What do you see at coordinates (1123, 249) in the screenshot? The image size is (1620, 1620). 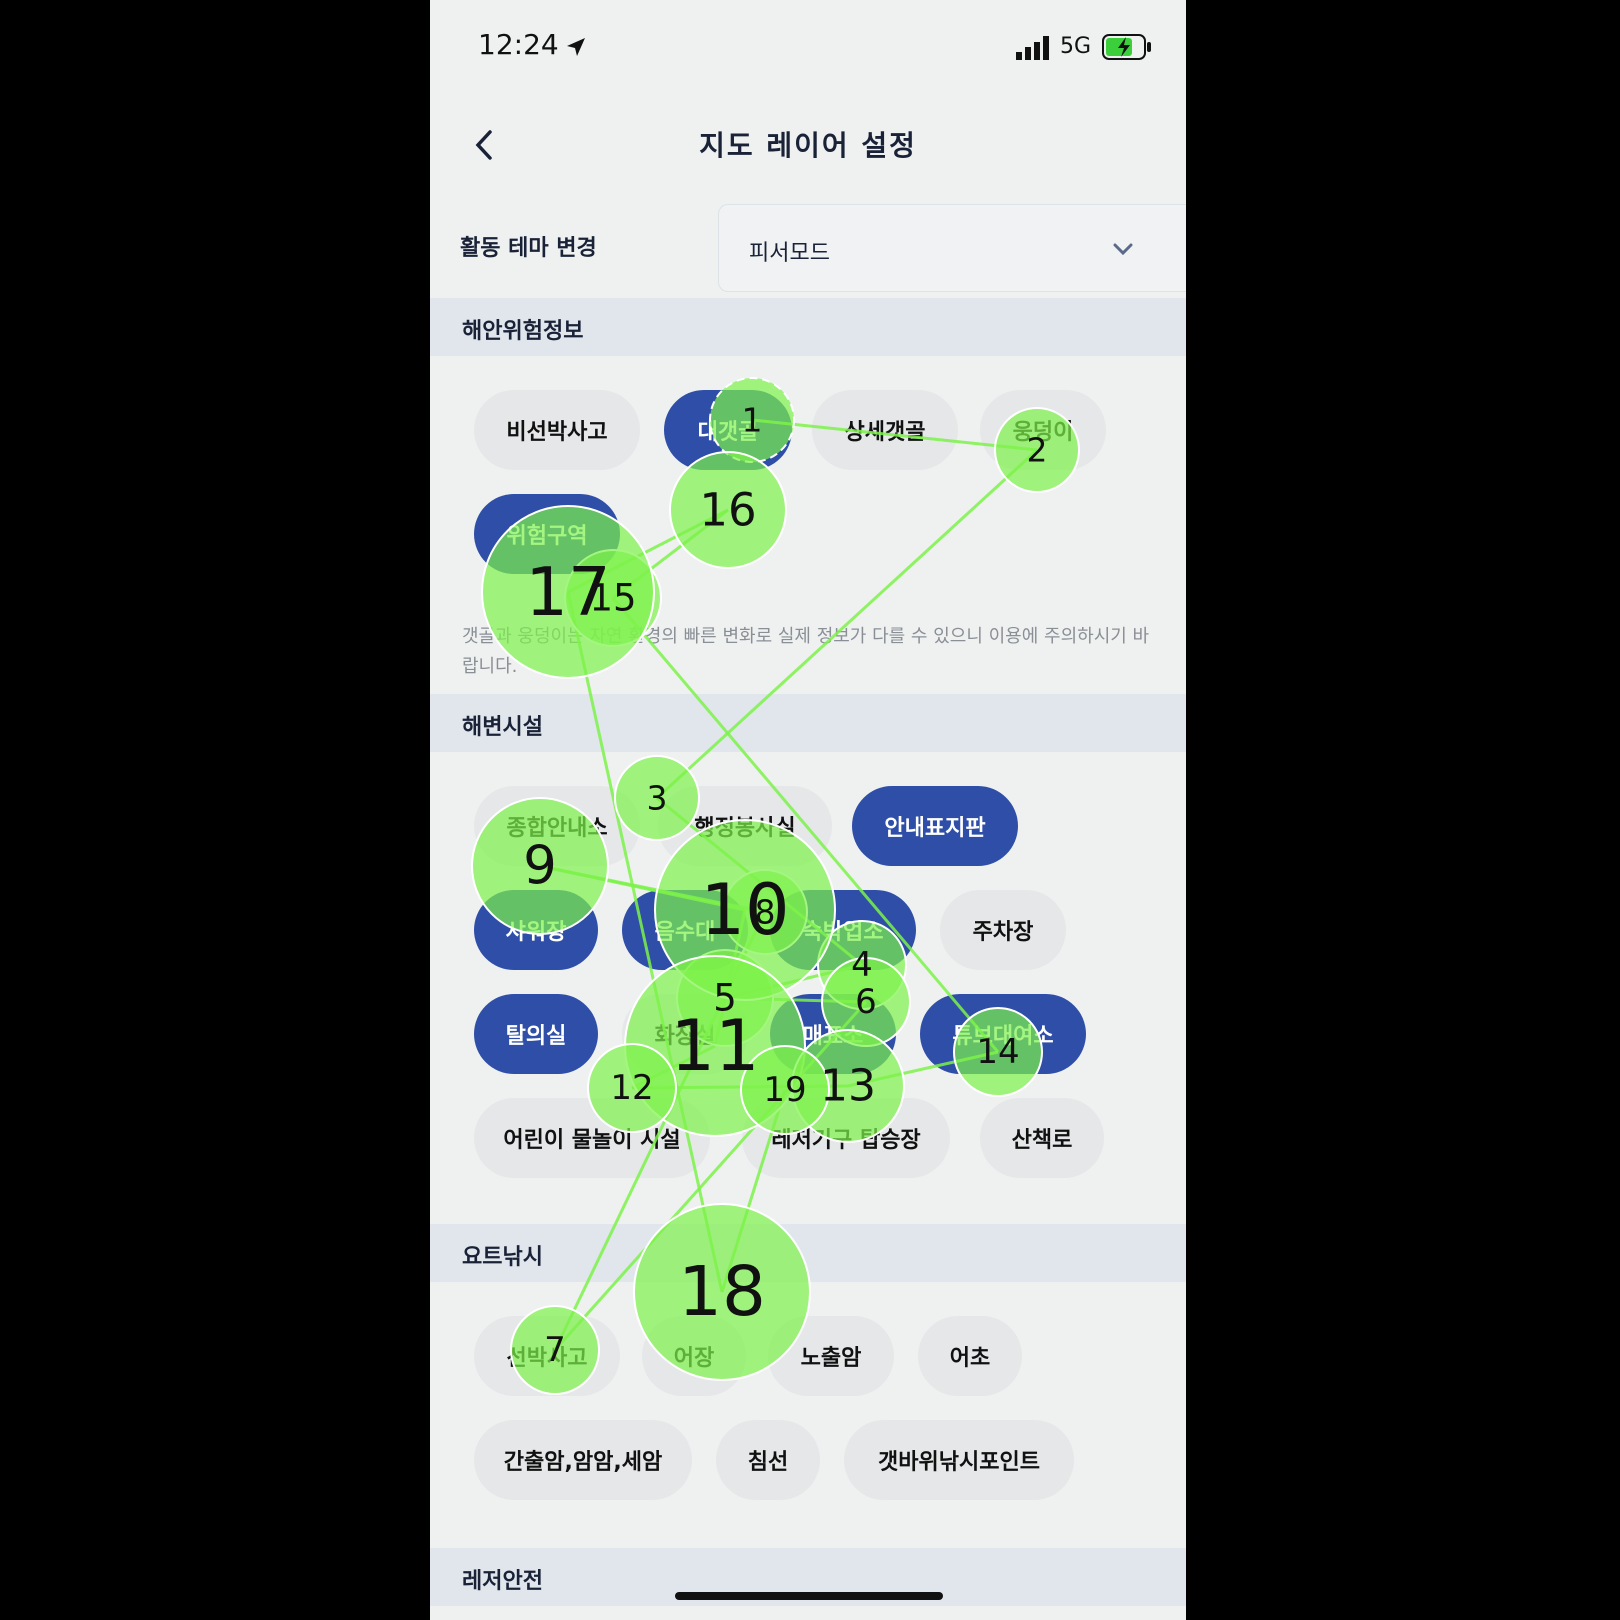 I see `chevron-down-icon` at bounding box center [1123, 249].